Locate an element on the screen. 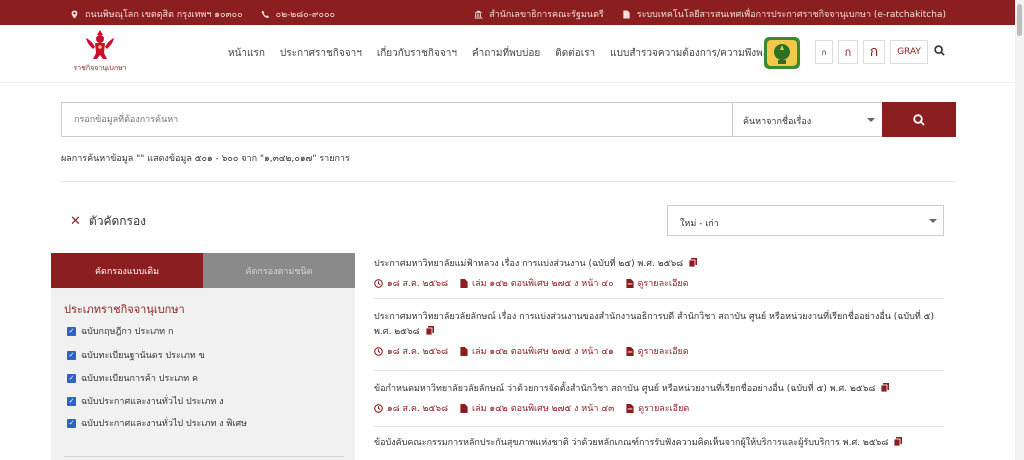  filter-option: ✓ ฉบับประกาศและงานทั่วไป ประเภท ง พิเศษ is located at coordinates (157, 423).